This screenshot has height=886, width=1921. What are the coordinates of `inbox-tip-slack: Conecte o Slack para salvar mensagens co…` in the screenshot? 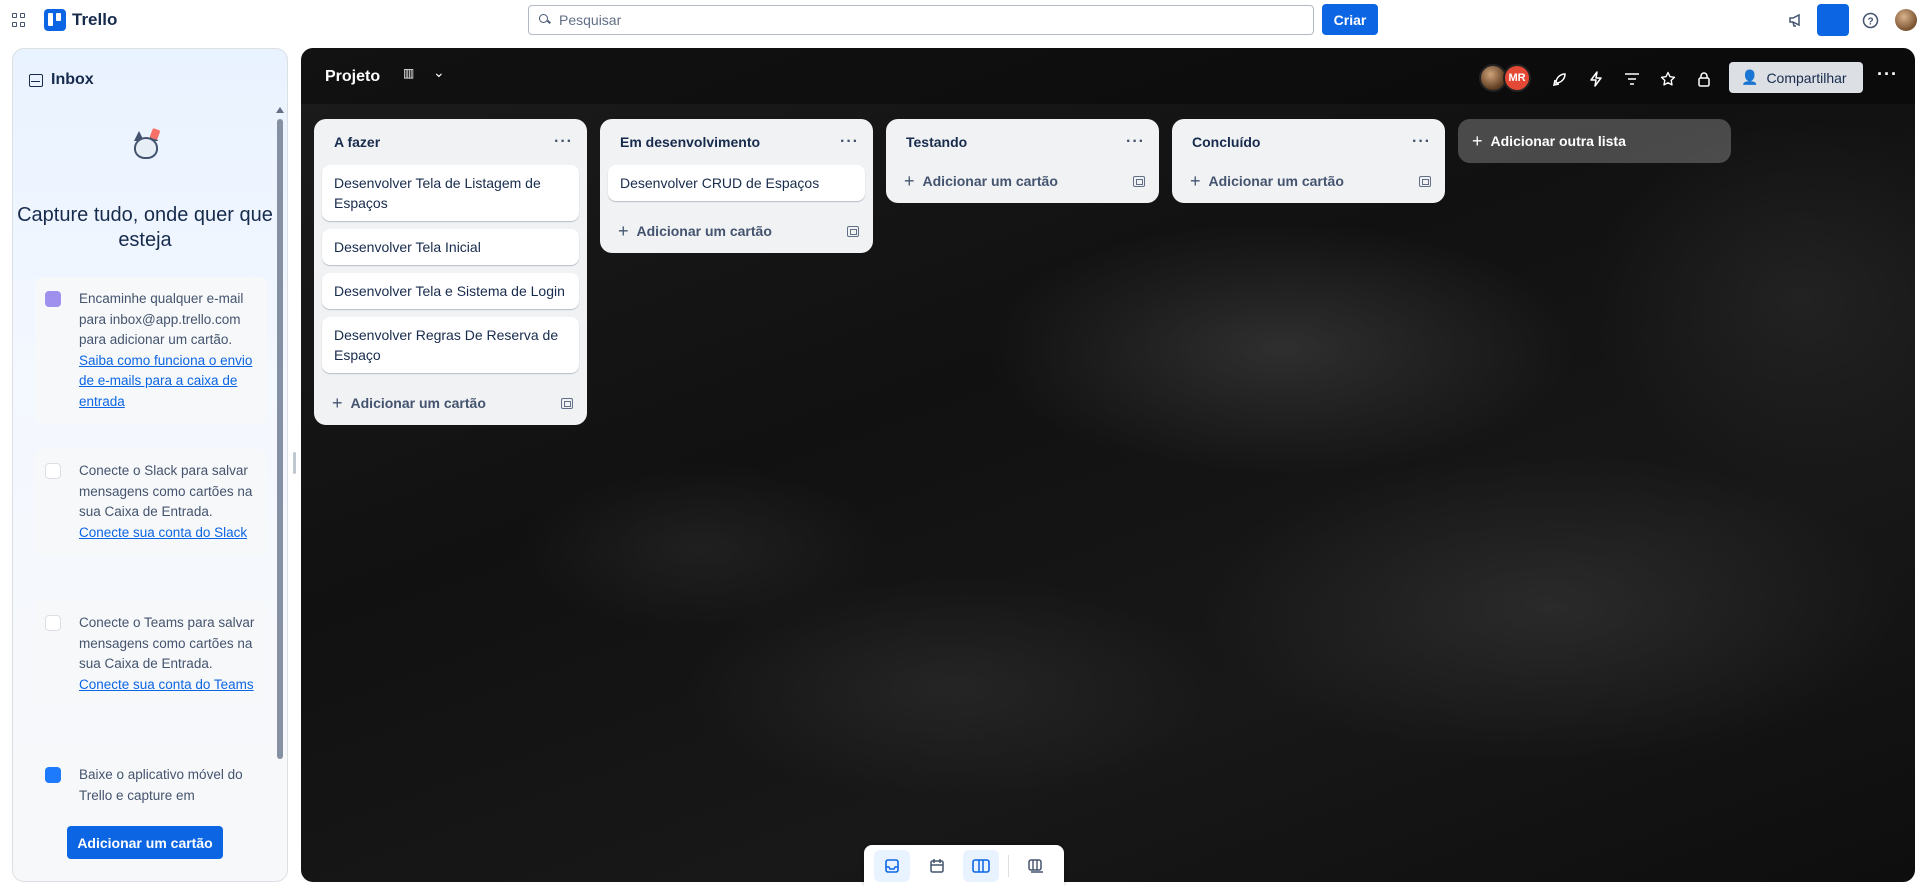 It's located at (151, 502).